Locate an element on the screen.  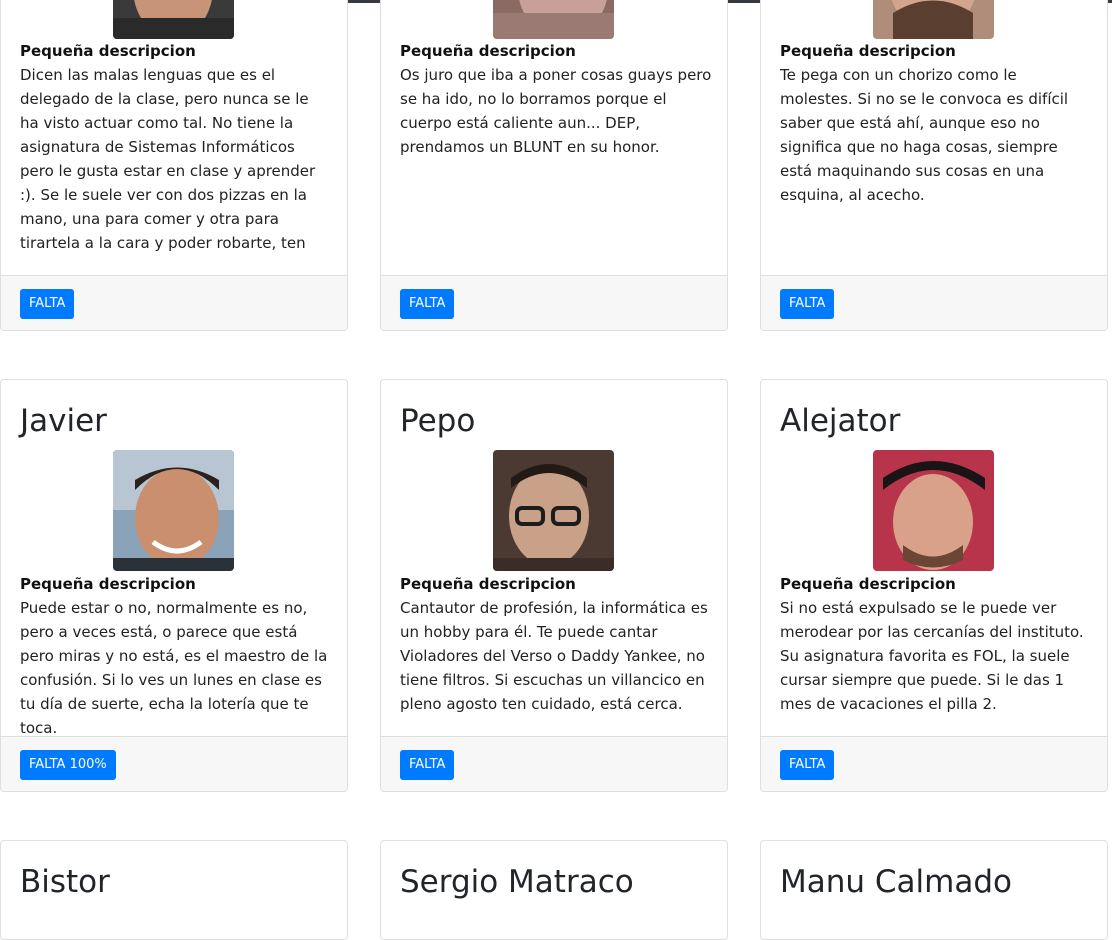
card-title: Bistor is located at coordinates (65, 882).